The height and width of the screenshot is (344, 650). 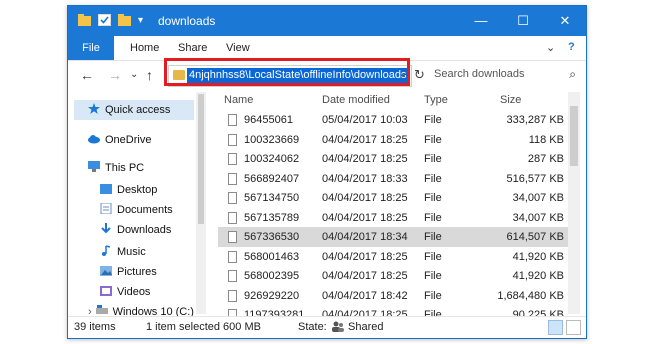 What do you see at coordinates (530, 295) in the screenshot?
I see `file-size: 1,684,480 KB` at bounding box center [530, 295].